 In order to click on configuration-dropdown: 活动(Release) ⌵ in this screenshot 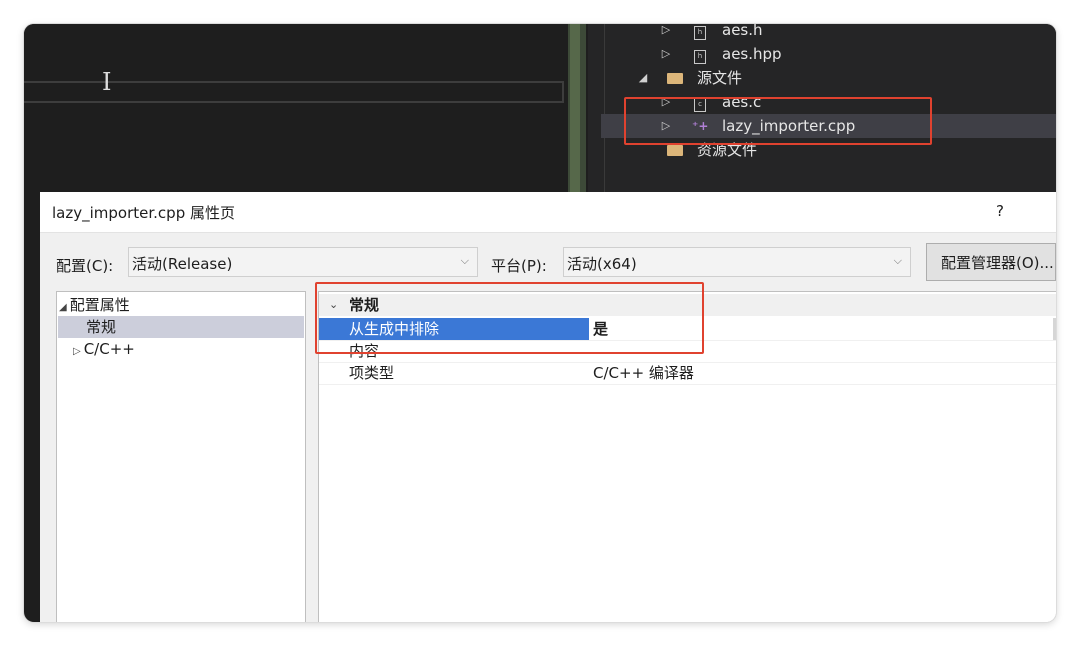, I will do `click(303, 262)`.